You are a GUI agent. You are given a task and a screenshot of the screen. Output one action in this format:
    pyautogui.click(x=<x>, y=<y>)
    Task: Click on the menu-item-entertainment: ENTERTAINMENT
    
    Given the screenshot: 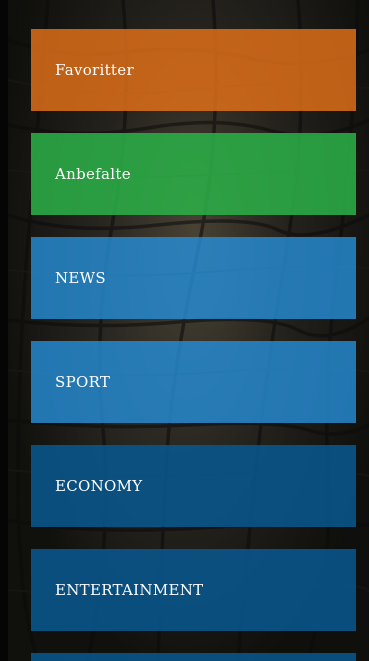 What is the action you would take?
    pyautogui.click(x=193, y=590)
    